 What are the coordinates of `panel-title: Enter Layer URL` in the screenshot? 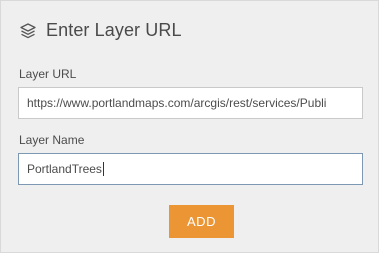 It's located at (114, 30).